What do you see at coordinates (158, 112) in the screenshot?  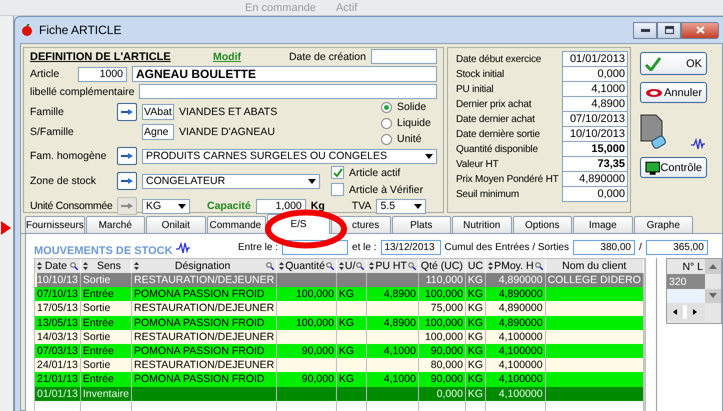 I see `code-field: VAbat` at bounding box center [158, 112].